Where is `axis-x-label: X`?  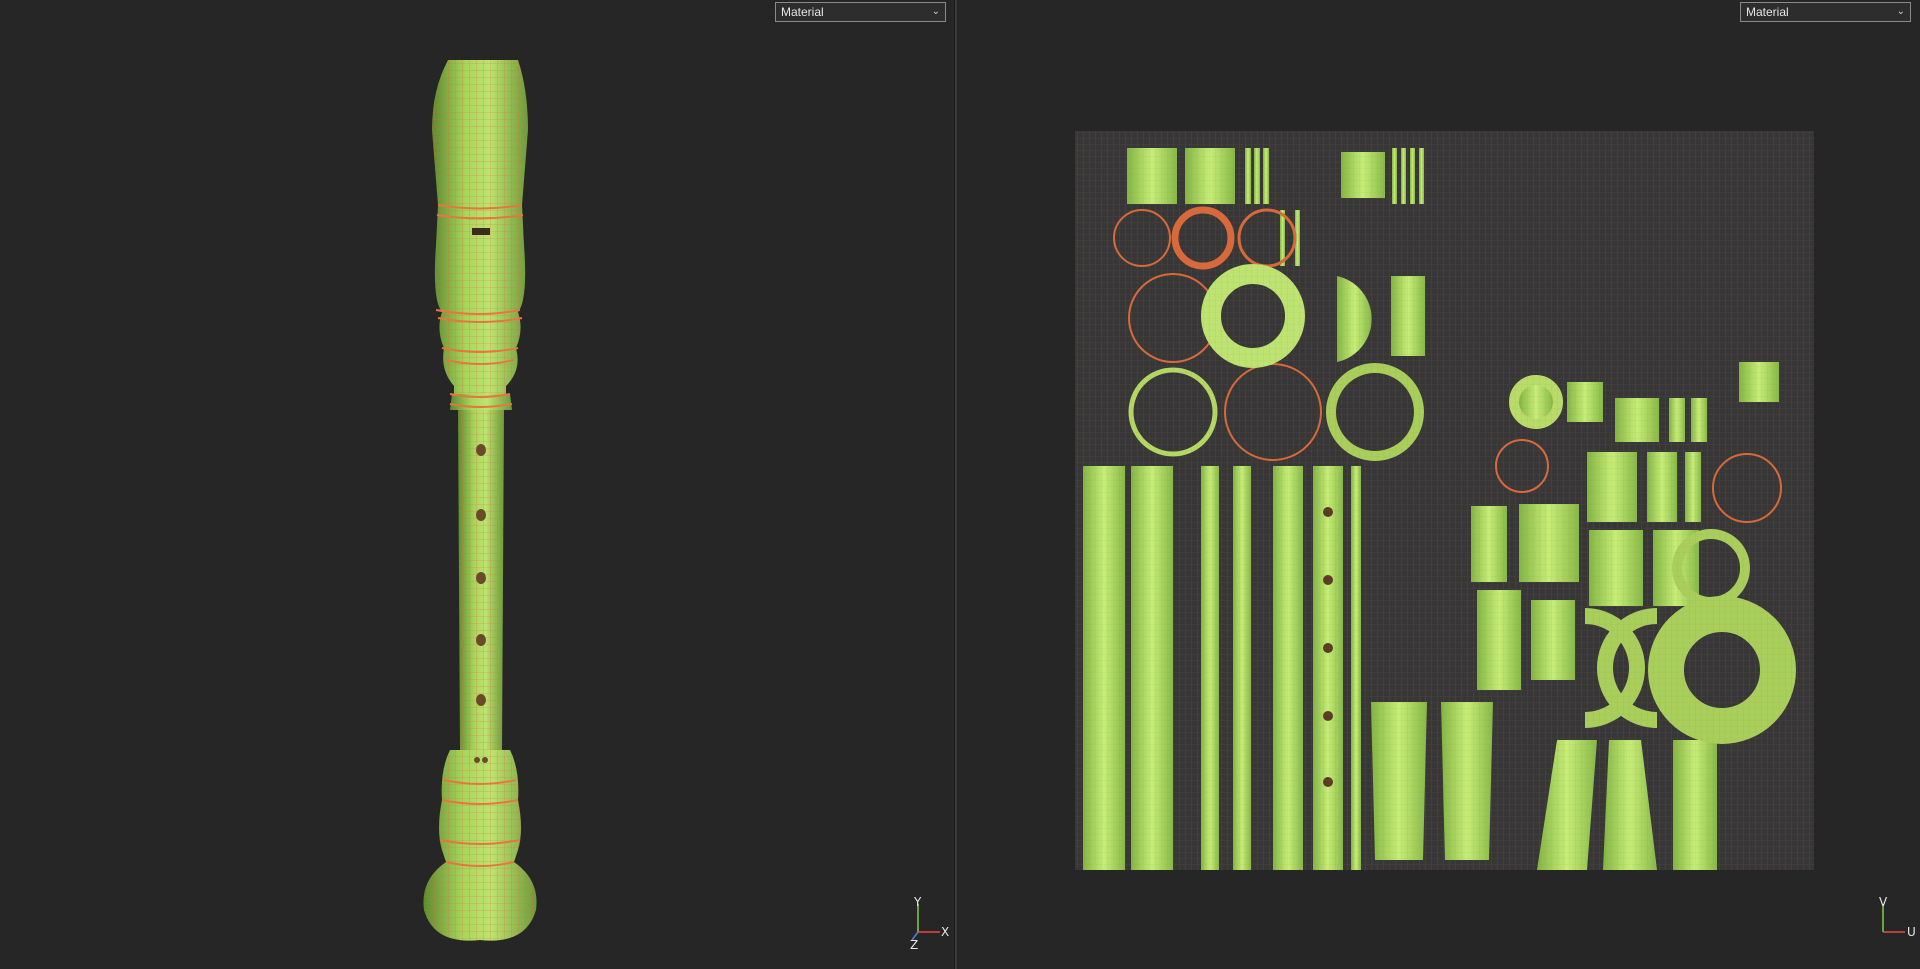
axis-x-label: X is located at coordinates (945, 932).